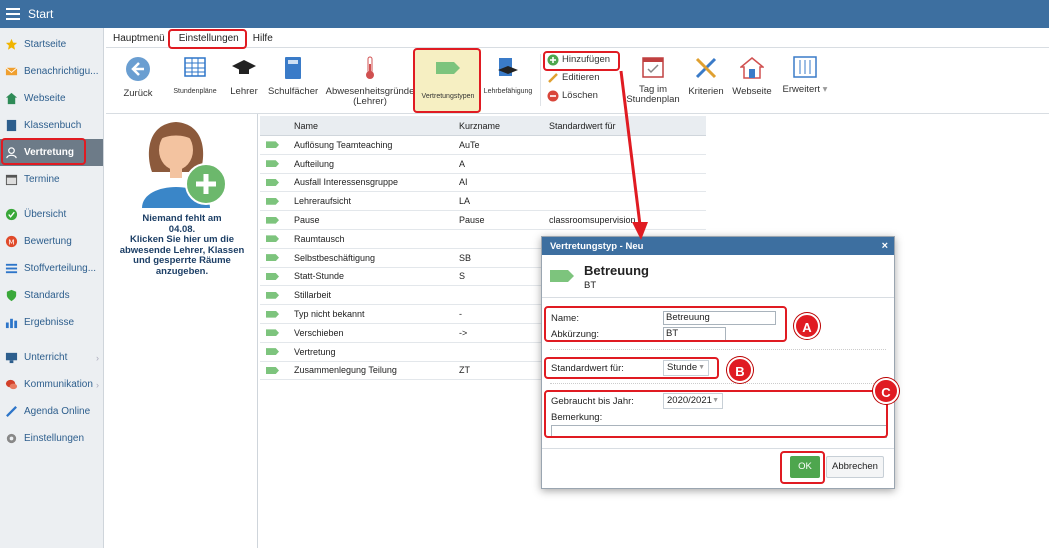 This screenshot has width=1049, height=548. Describe the element at coordinates (886, 391) in the screenshot. I see `annotation-badge-c: C` at that location.